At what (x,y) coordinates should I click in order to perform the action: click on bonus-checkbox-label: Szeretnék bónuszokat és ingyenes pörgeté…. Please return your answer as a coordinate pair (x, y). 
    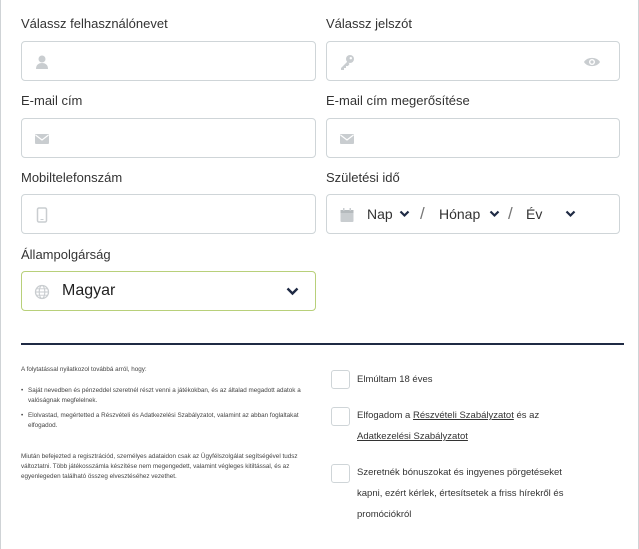
    Looking at the image, I should click on (492, 493).